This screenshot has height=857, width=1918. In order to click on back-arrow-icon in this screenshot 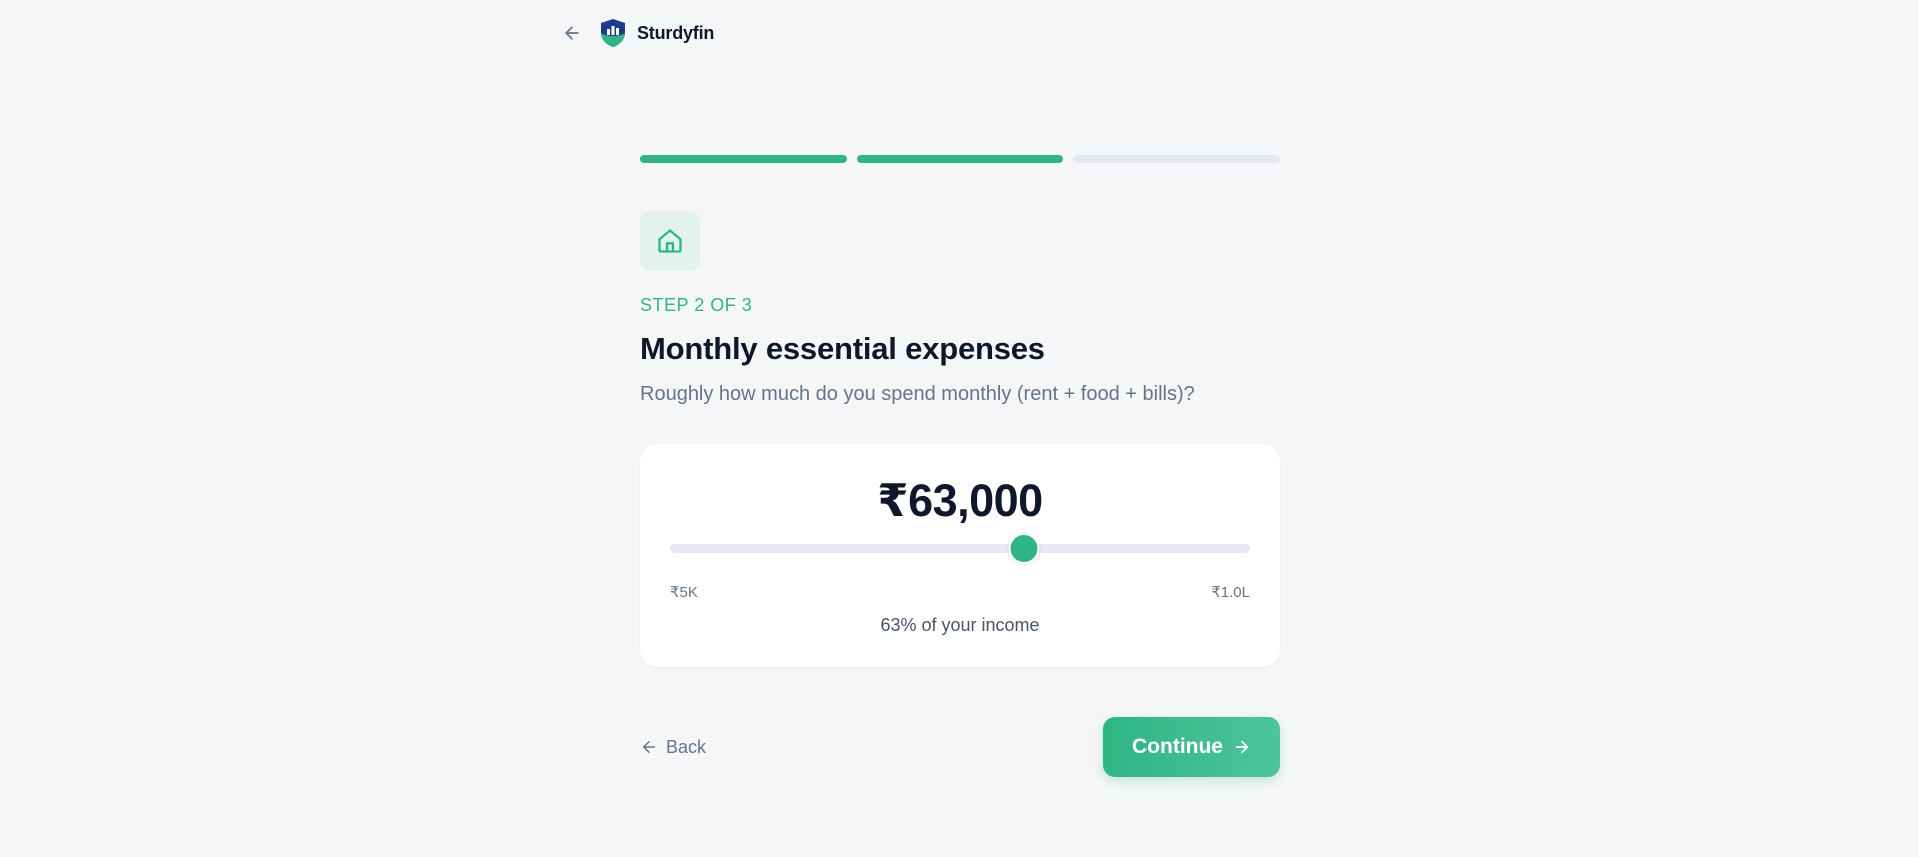, I will do `click(572, 33)`.